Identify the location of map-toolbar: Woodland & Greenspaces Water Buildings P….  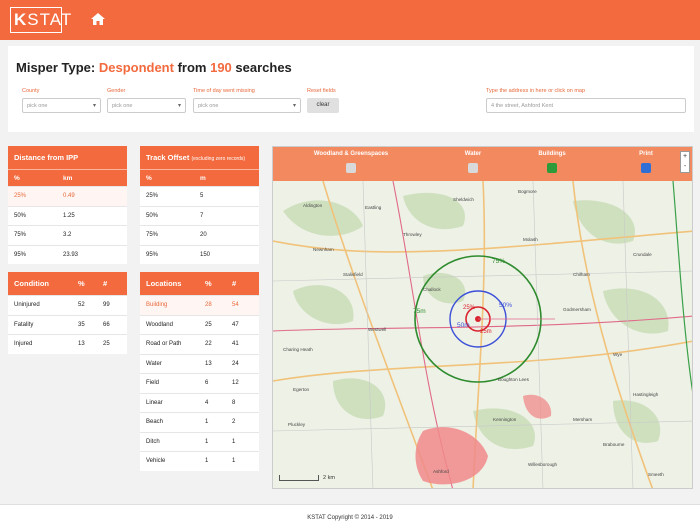
(482, 164).